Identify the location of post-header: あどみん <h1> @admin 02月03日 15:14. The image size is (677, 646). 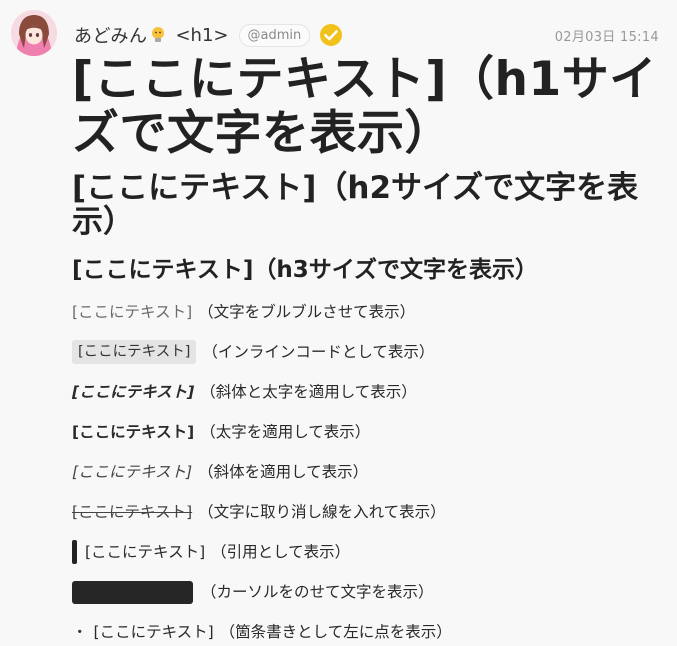
(366, 35).